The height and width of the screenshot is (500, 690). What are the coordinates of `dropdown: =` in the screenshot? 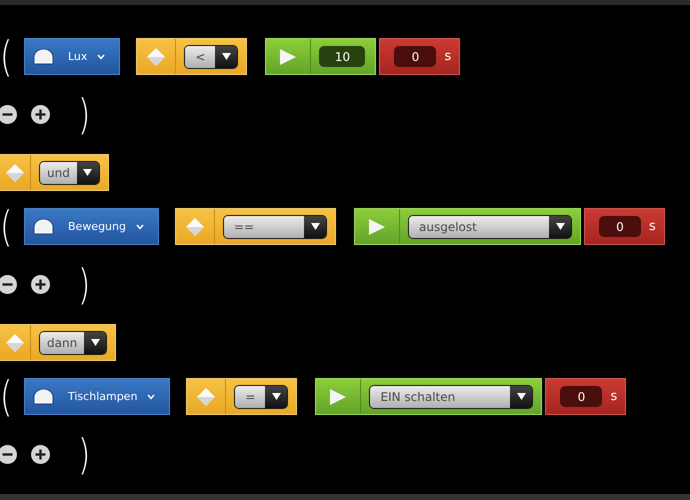 It's located at (261, 396).